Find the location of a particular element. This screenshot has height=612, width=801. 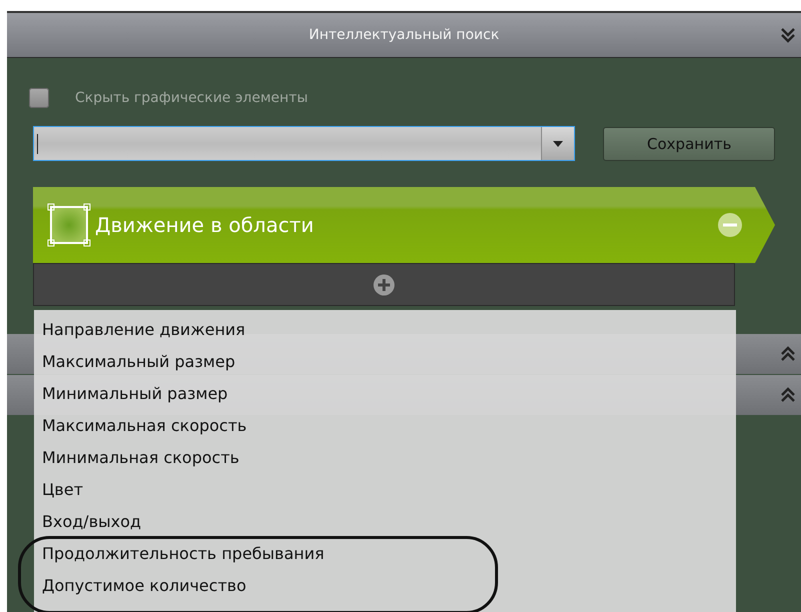

save-button: Сохранить is located at coordinates (689, 143).